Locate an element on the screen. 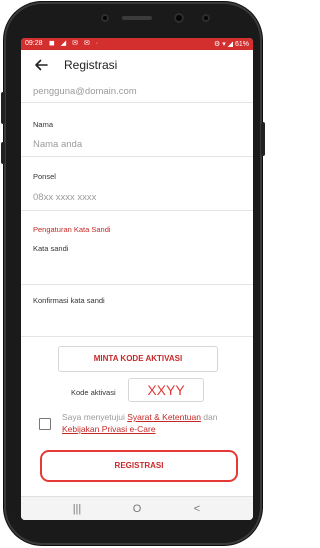 This screenshot has height=548, width=320. home-icon: O is located at coordinates (137, 509).